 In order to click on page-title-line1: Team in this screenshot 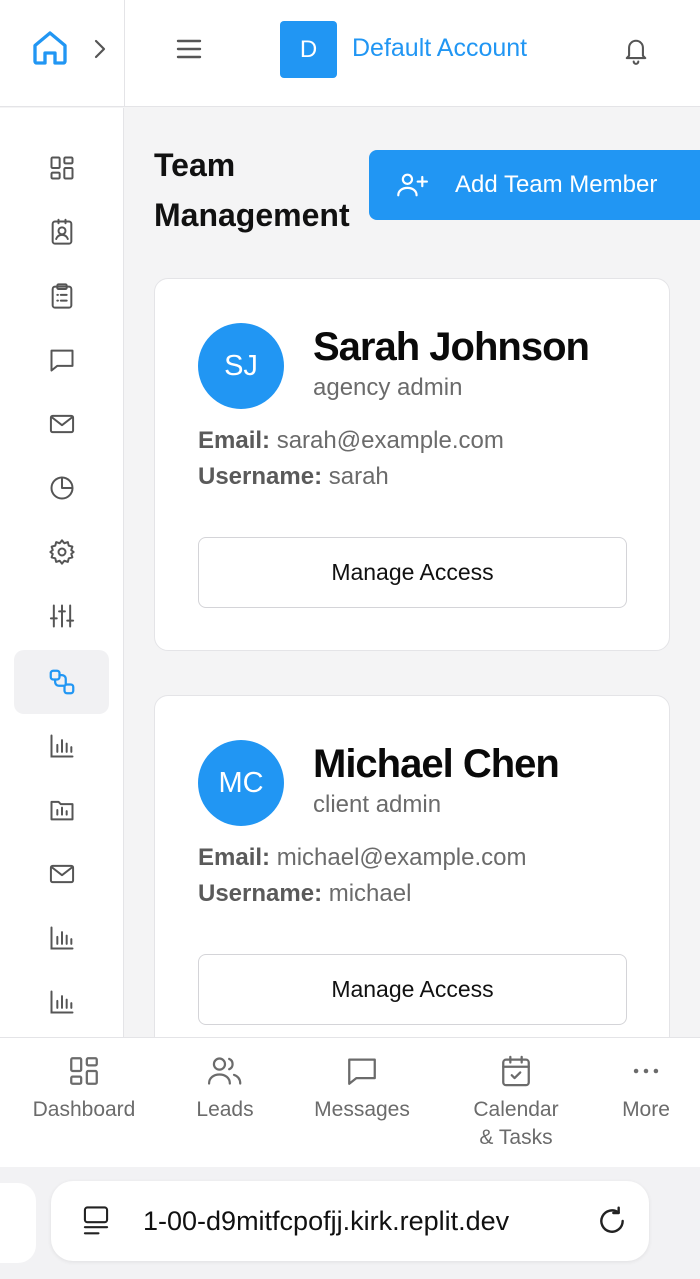, I will do `click(195, 165)`.